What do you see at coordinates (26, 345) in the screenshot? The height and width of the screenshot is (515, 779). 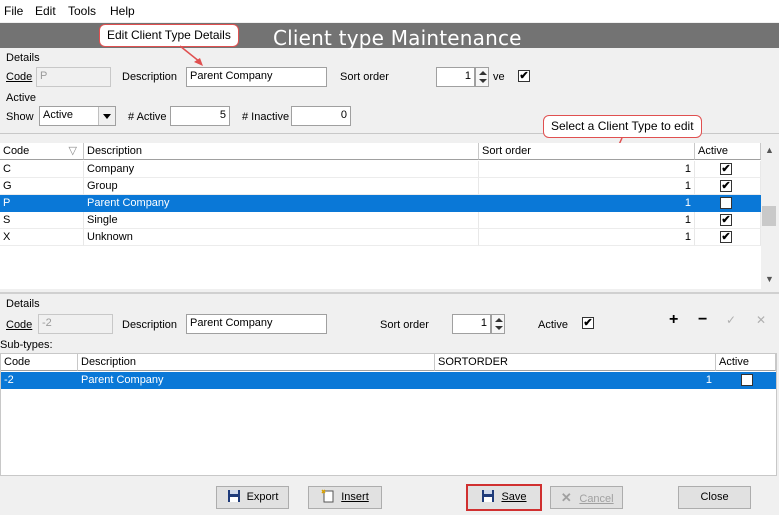 I see `subtypes-label: Sub-types:` at bounding box center [26, 345].